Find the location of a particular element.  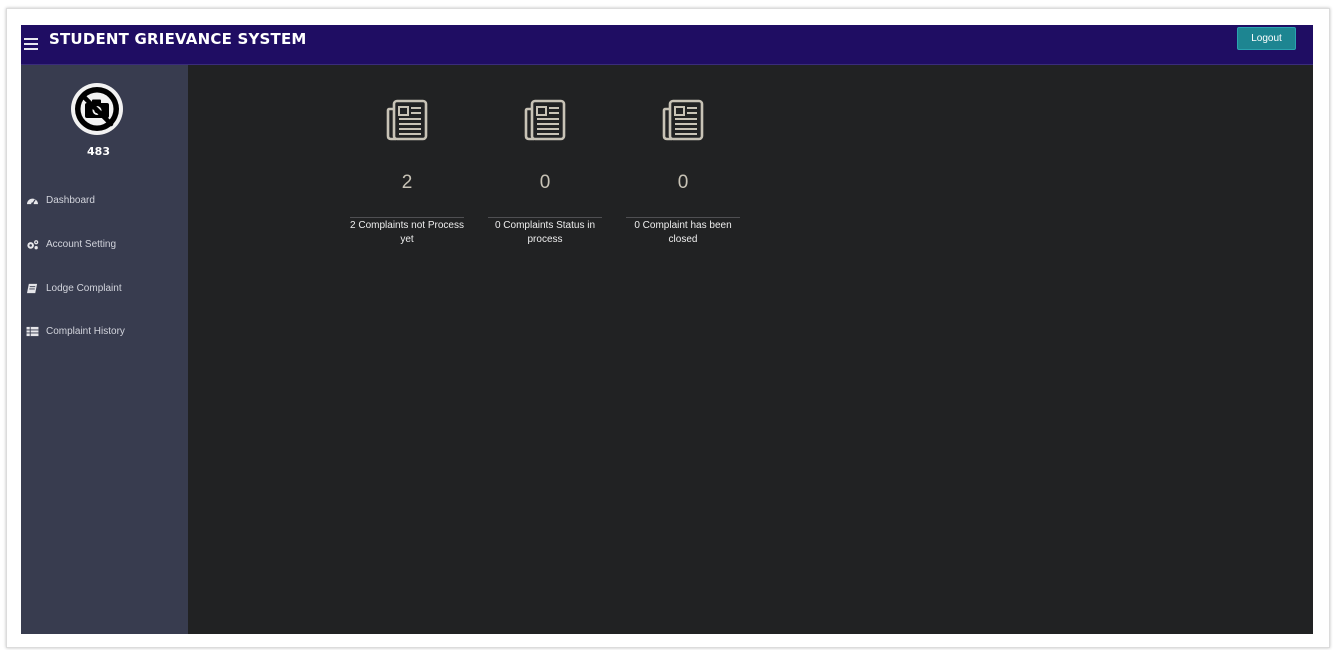

sidebar-item-label: Account Setting is located at coordinates (81, 244).